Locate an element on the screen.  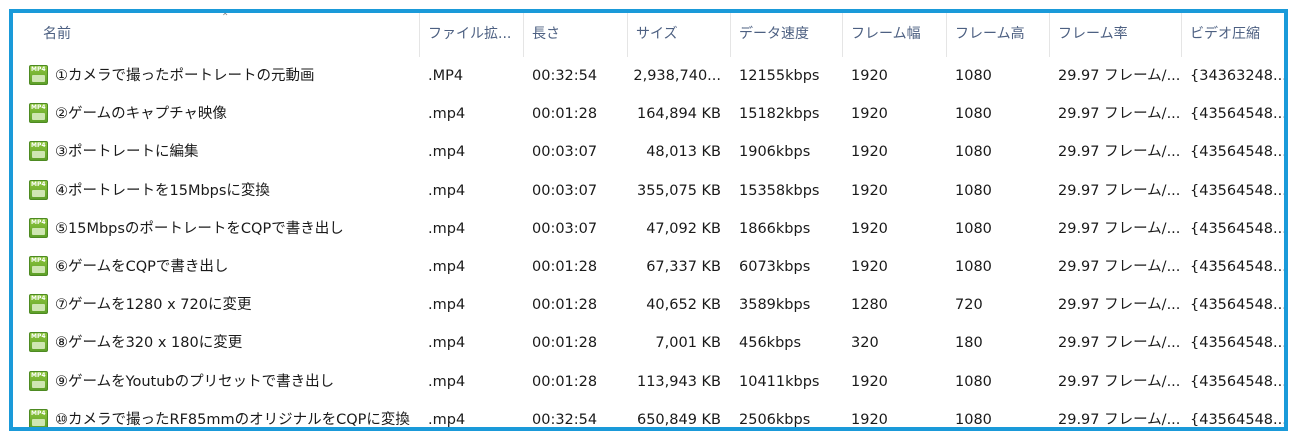
file-size-cell: 164,894 KB is located at coordinates (678, 114).